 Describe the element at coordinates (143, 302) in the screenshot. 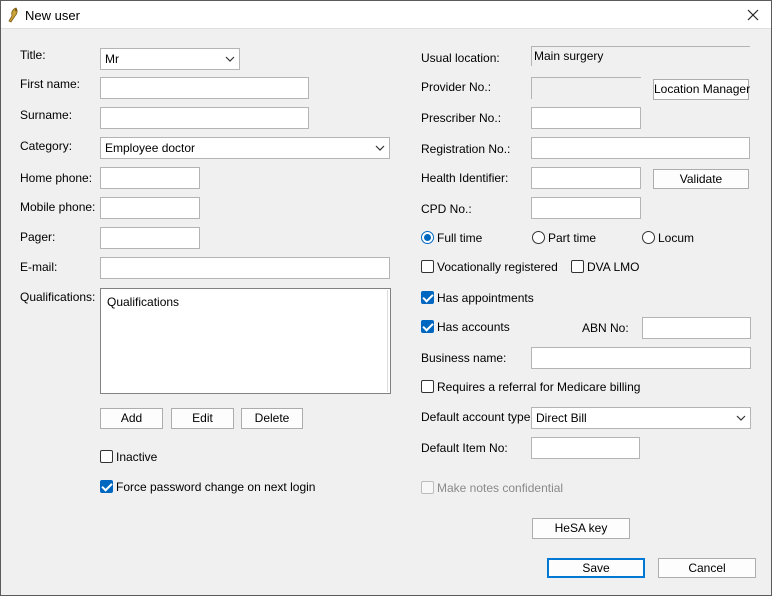

I see `qualifications-text: Qualifications` at that location.